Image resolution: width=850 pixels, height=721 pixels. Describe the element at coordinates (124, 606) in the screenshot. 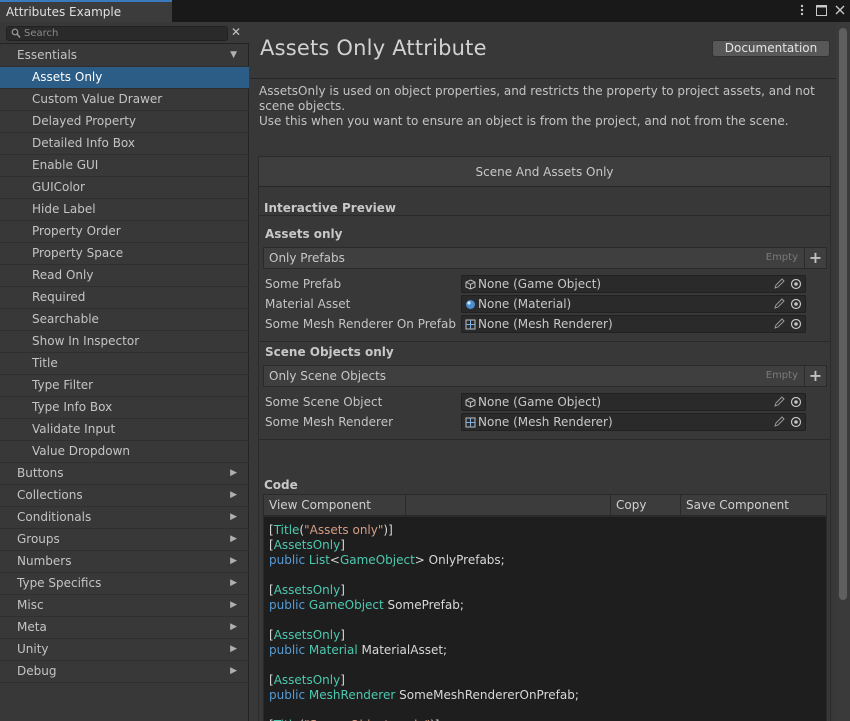

I see `sidebar-group-misc: Misc ▶` at that location.